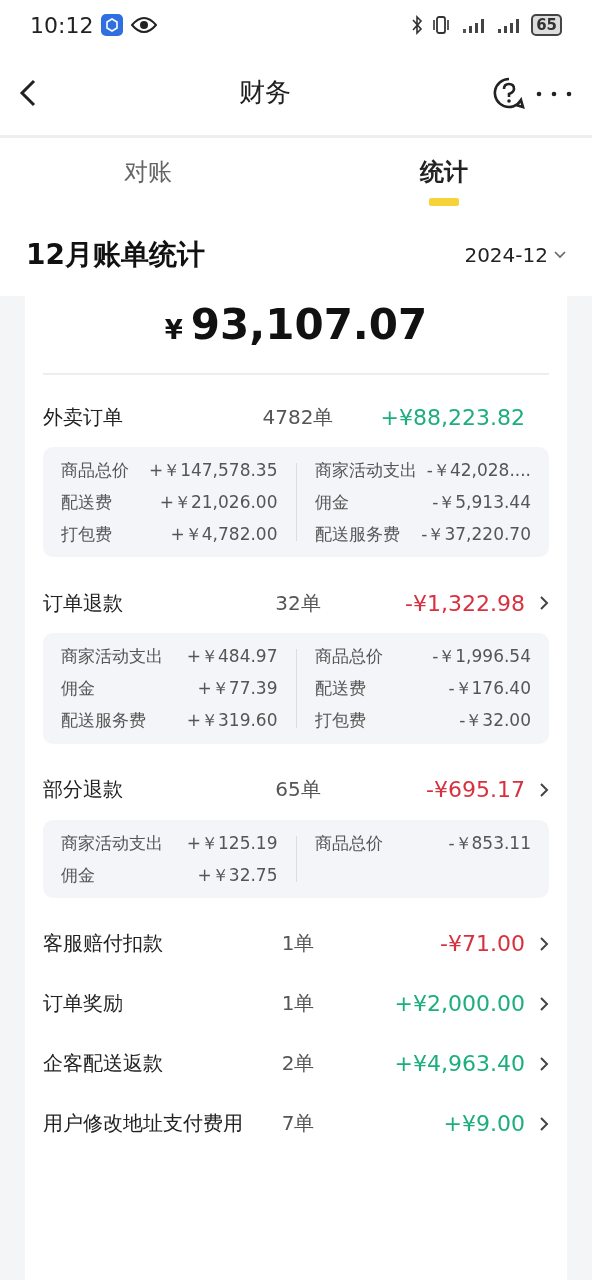  Describe the element at coordinates (560, 255) in the screenshot. I see `chevron-down-icon` at that location.